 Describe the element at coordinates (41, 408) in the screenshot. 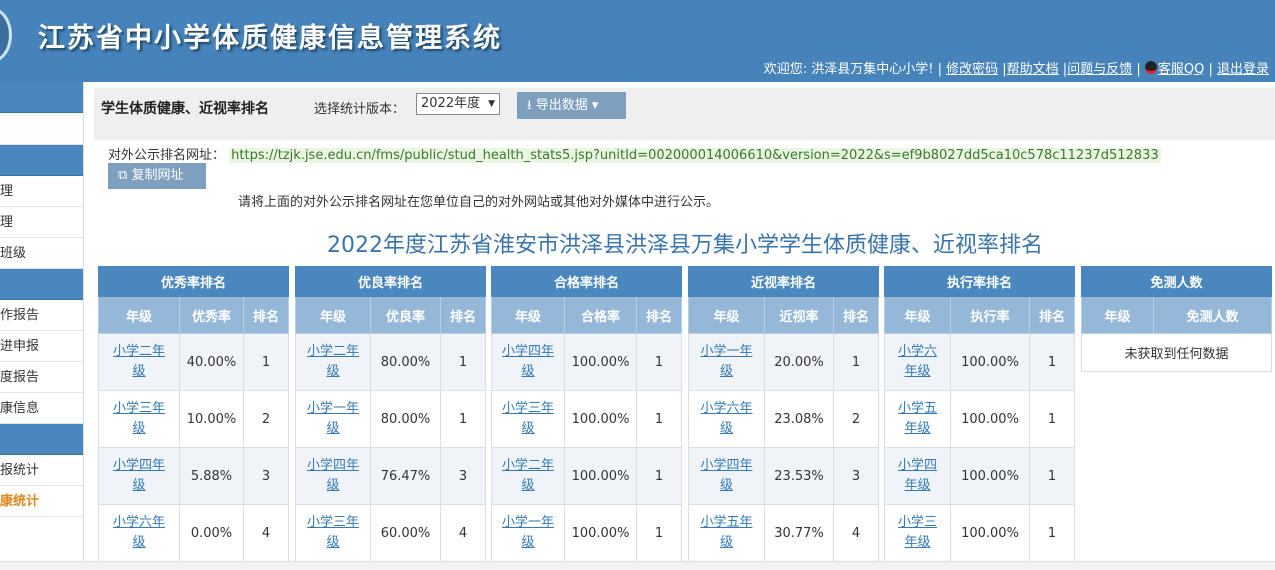

I see `sidebar-item: 康信息` at that location.